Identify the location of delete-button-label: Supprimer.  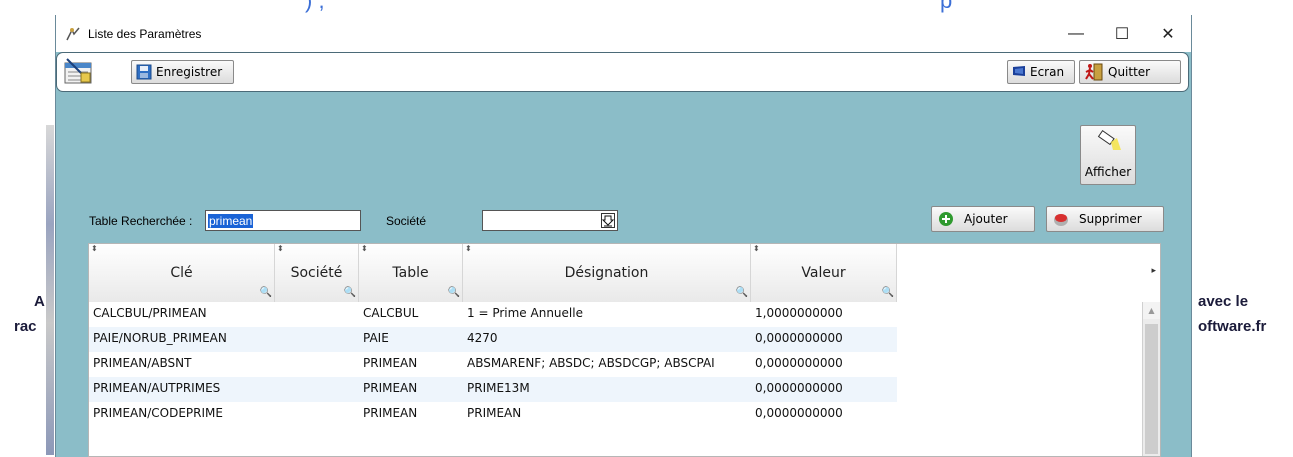
(1110, 219).